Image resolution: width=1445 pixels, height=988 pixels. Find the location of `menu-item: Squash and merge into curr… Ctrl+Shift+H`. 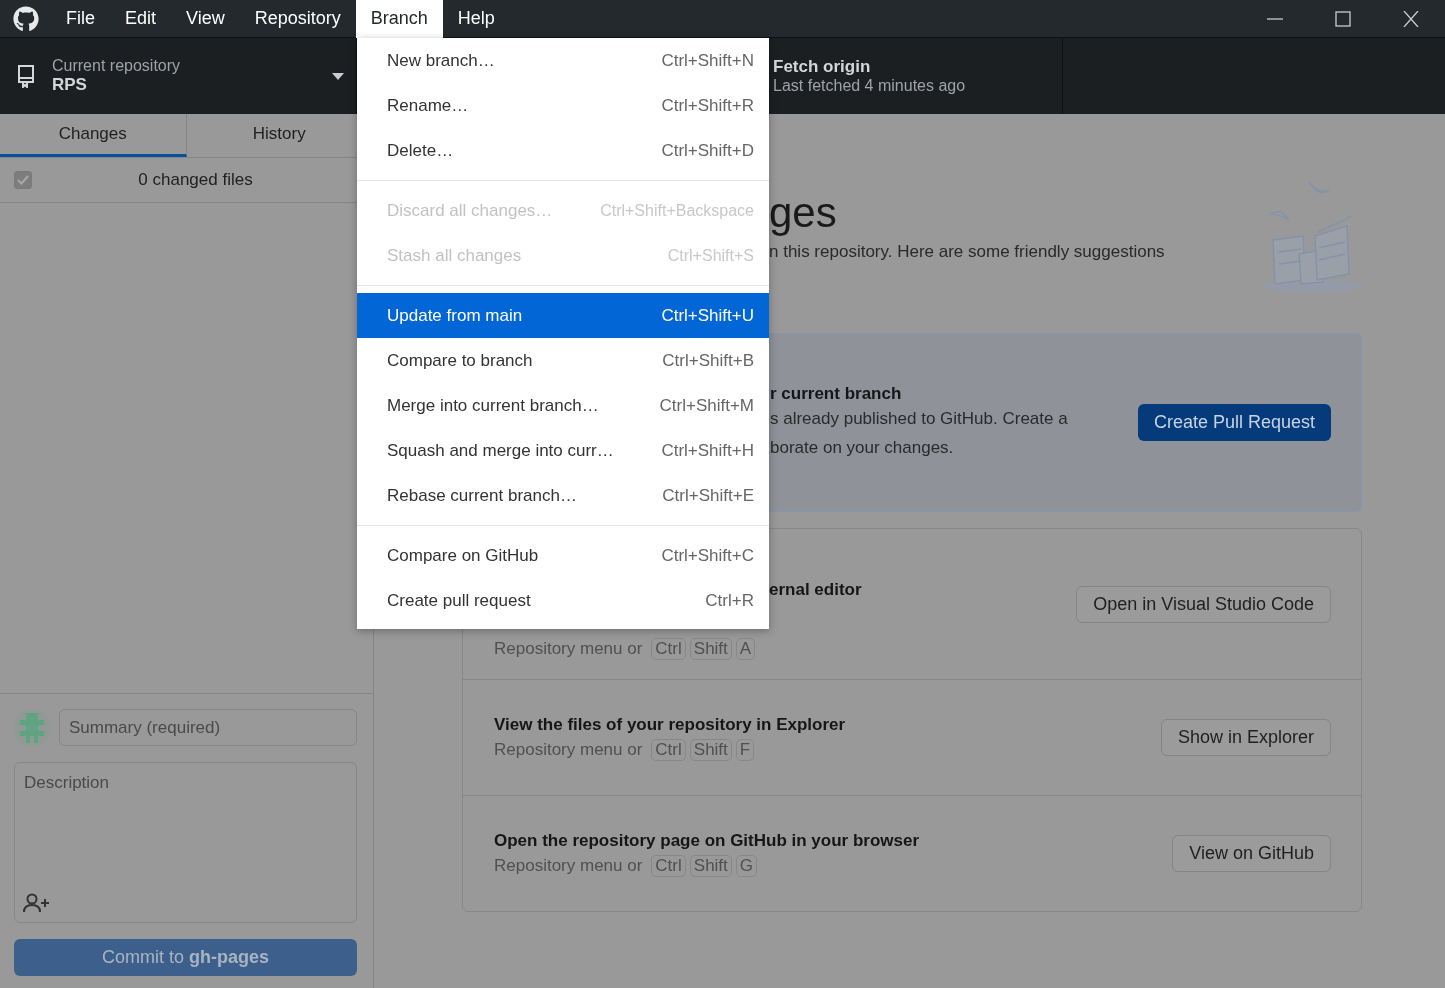

menu-item: Squash and merge into curr… Ctrl+Shift+H is located at coordinates (563, 450).